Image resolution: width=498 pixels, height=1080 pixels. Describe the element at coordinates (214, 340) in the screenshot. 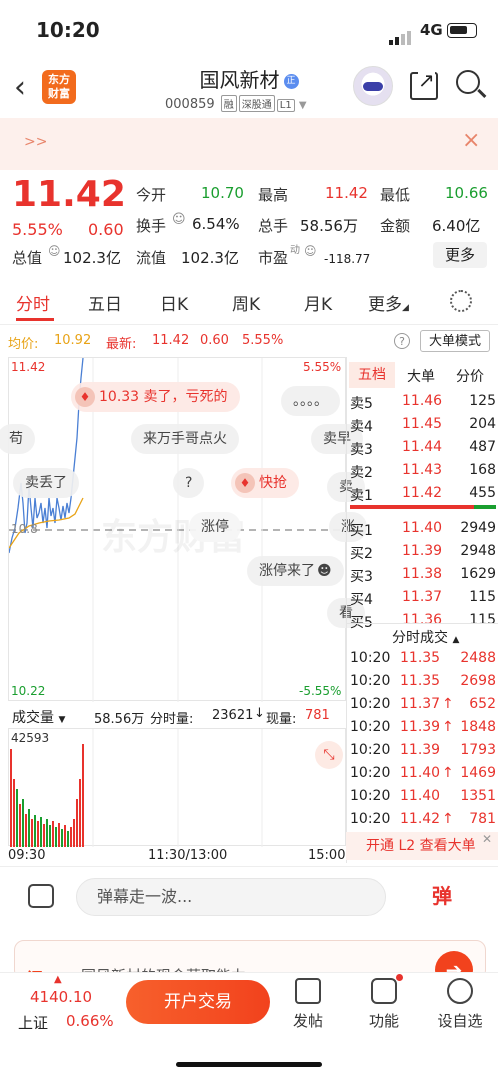

I see `latest-change: 0.60` at that location.